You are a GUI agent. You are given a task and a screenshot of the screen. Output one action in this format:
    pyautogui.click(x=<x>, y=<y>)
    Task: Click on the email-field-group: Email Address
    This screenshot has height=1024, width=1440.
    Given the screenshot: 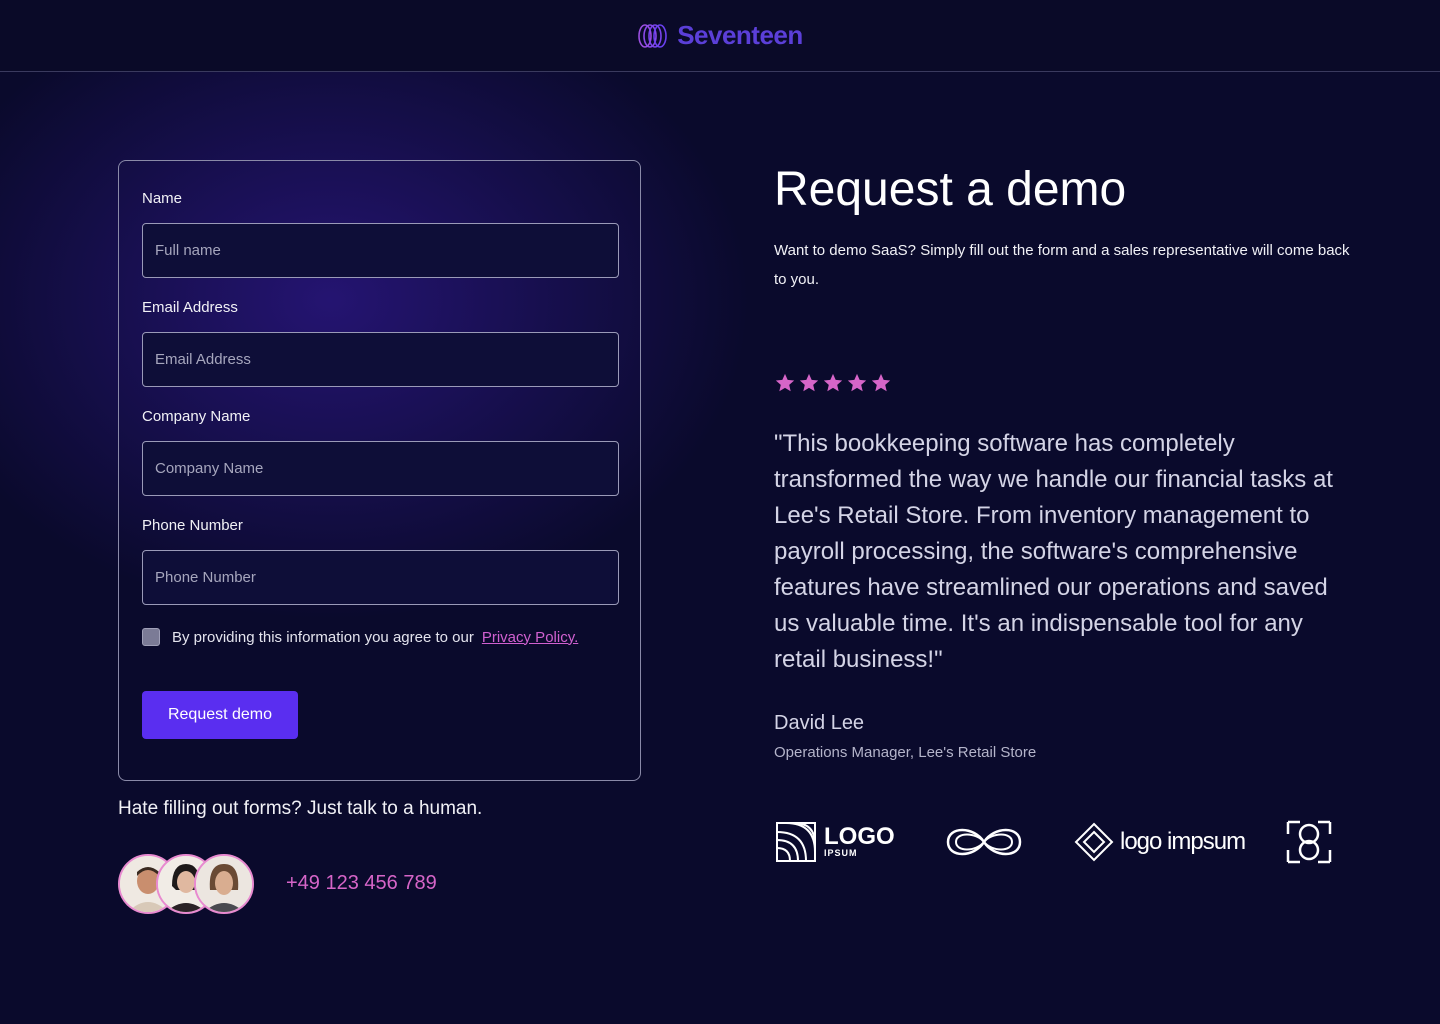 What is the action you would take?
    pyautogui.click(x=380, y=342)
    